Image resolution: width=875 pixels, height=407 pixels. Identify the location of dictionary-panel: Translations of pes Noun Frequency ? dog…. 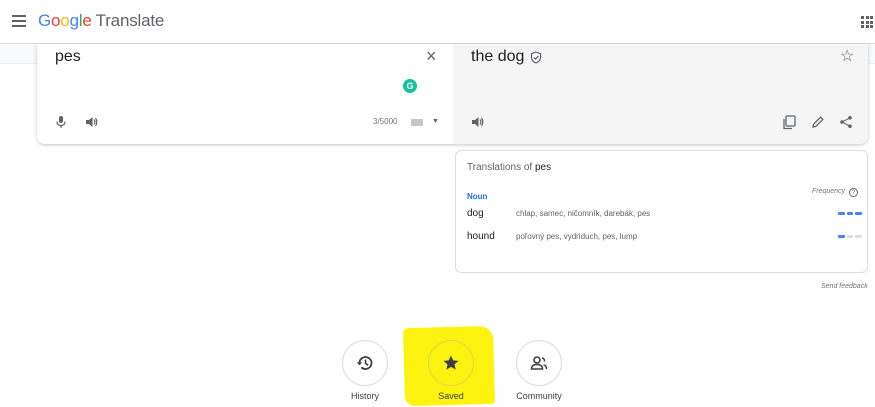
(661, 211).